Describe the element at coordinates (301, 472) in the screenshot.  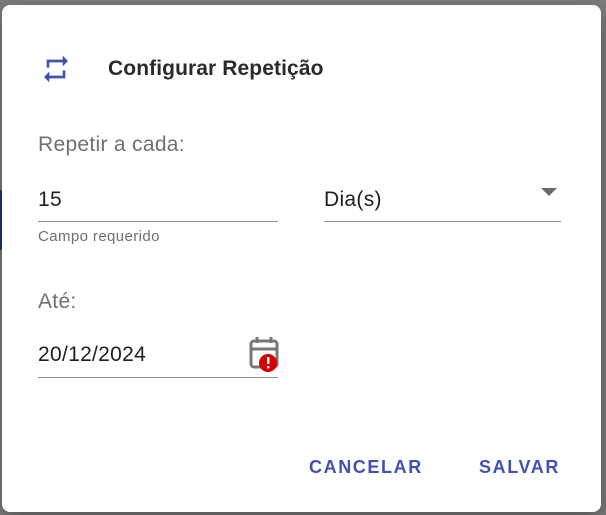
I see `dialog-actions: CANCELAR SALVAR` at that location.